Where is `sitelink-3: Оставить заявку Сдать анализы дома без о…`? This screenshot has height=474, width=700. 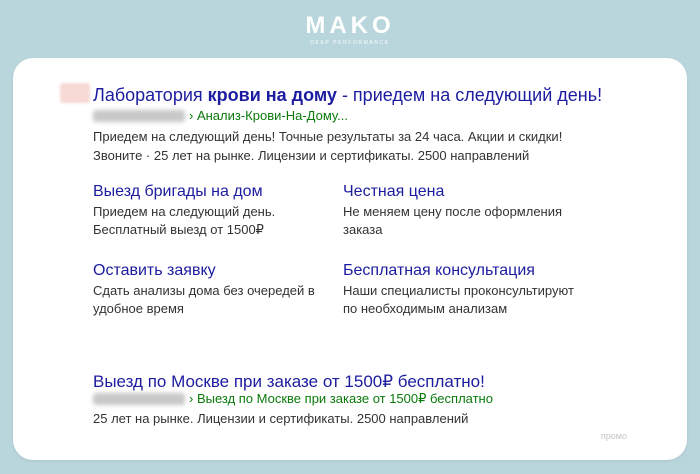 sitelink-3: Оставить заявку Сдать анализы дома без о… is located at coordinates (213, 289).